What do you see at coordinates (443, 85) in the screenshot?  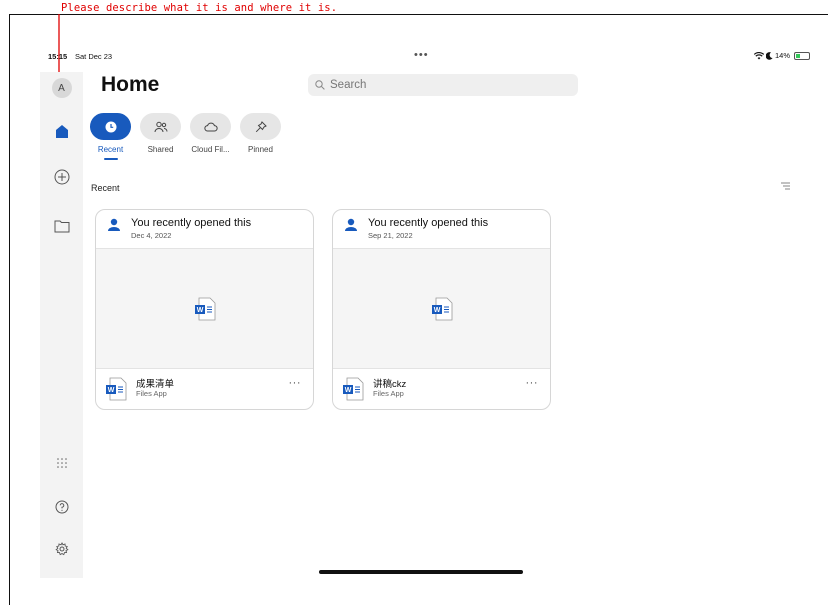 I see `search-bar: Search` at bounding box center [443, 85].